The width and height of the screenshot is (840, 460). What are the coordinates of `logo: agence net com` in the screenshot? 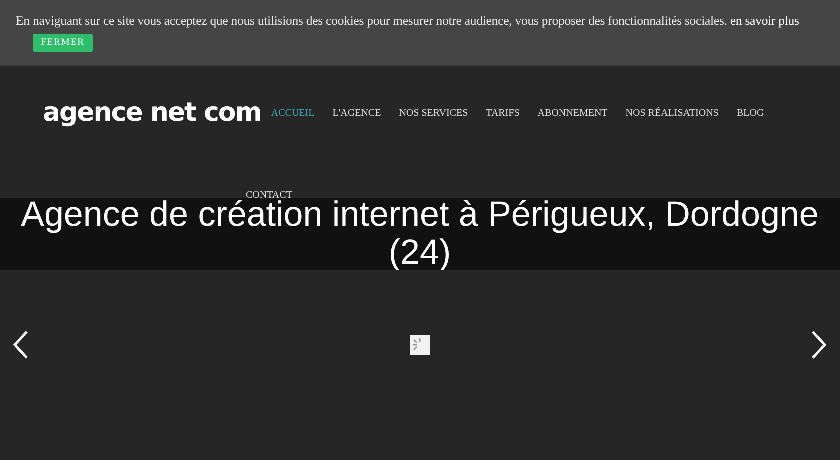 It's located at (152, 113).